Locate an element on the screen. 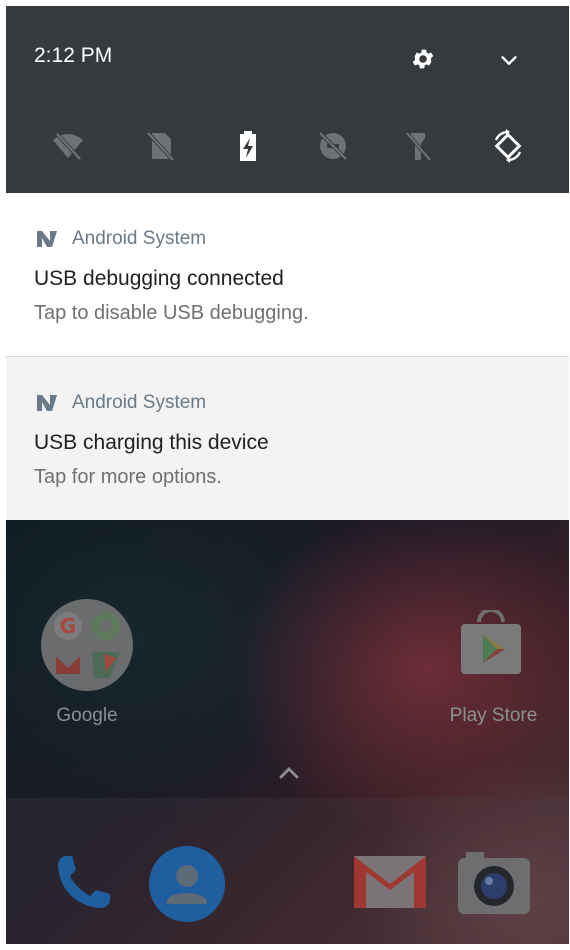 Image resolution: width=570 pixels, height=950 pixels. flashlight-off-icon is located at coordinates (418, 146).